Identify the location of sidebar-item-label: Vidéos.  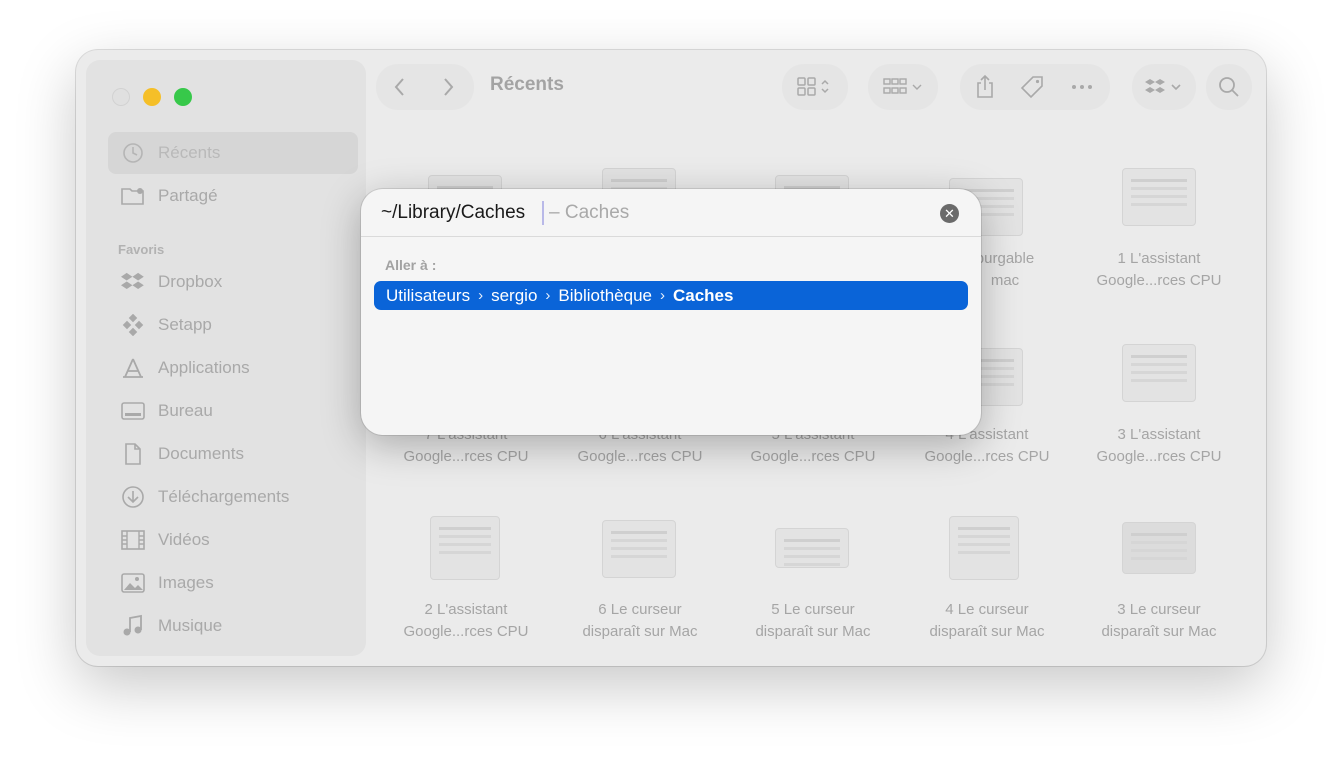
(184, 539).